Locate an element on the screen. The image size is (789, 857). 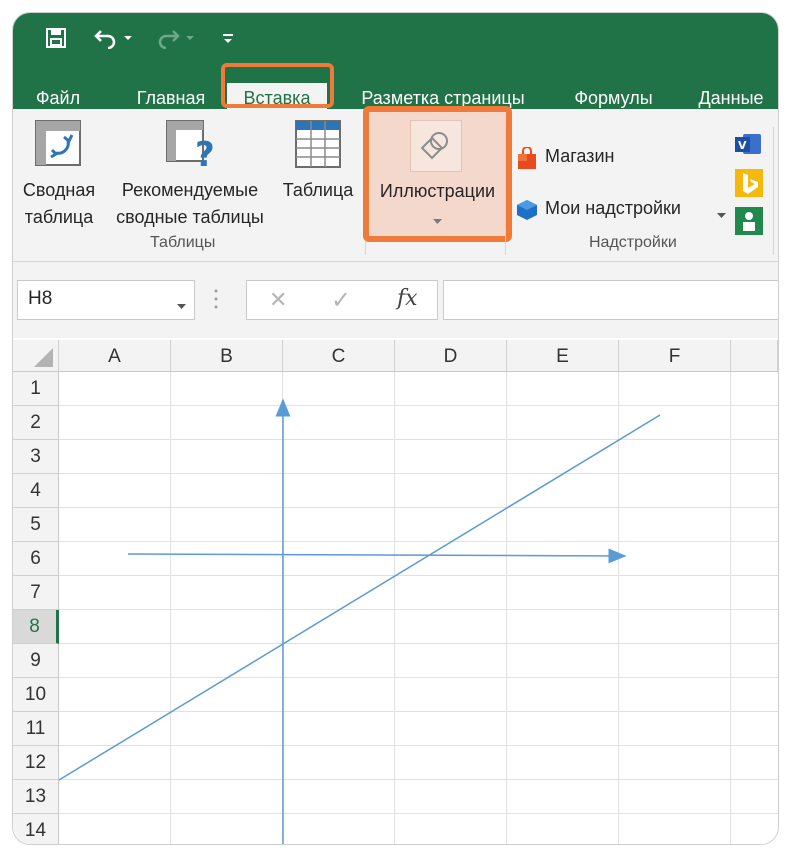
table-label: Таблица is located at coordinates (318, 190).